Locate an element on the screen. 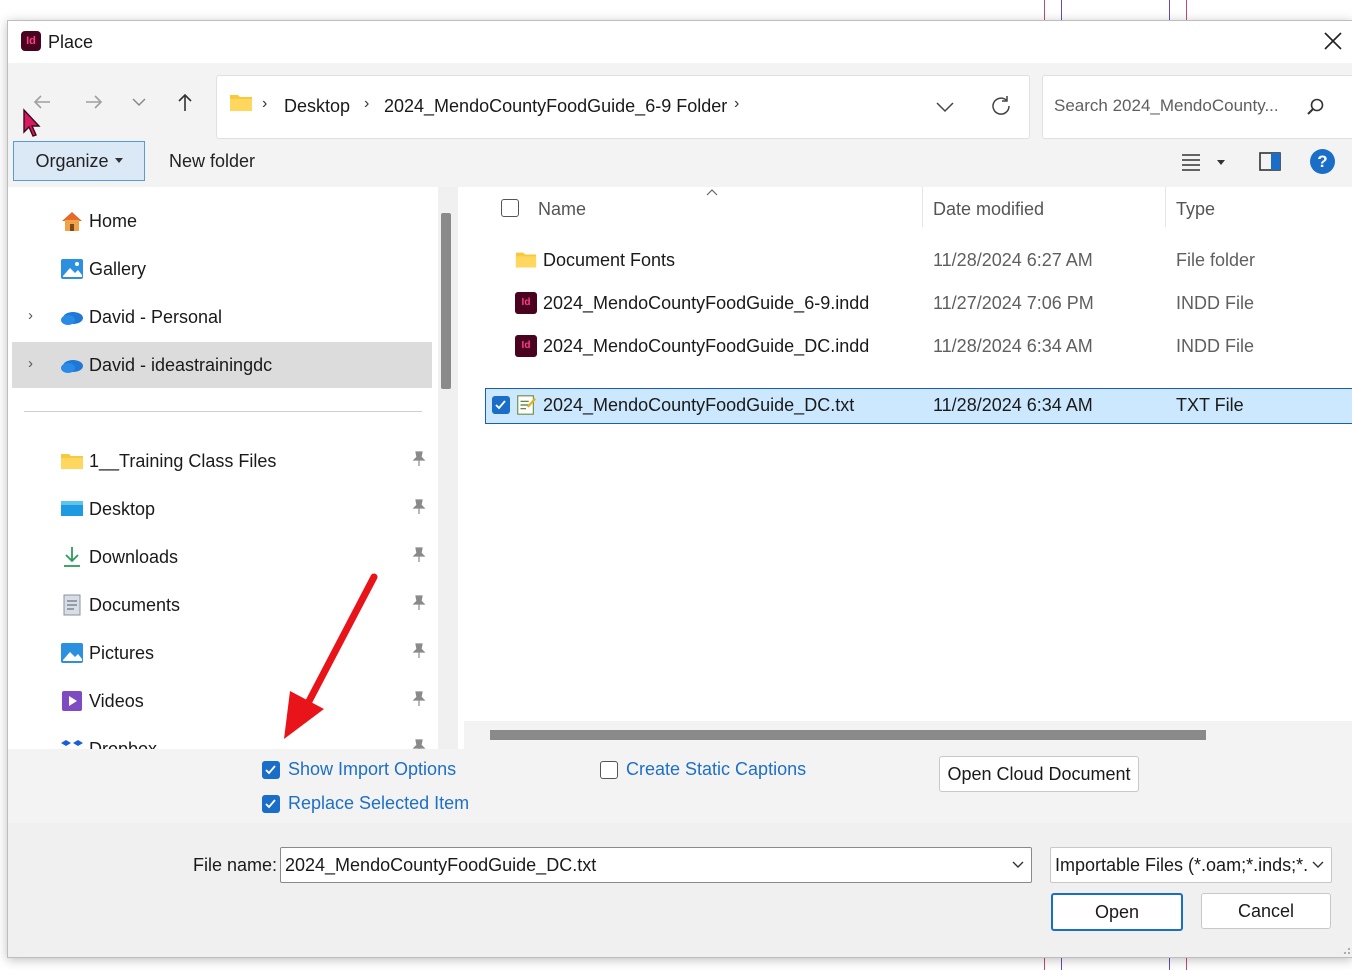 Image resolution: width=1352 pixels, height=970 pixels. sidebar-item-label: David - ideastrainingdc is located at coordinates (181, 365).